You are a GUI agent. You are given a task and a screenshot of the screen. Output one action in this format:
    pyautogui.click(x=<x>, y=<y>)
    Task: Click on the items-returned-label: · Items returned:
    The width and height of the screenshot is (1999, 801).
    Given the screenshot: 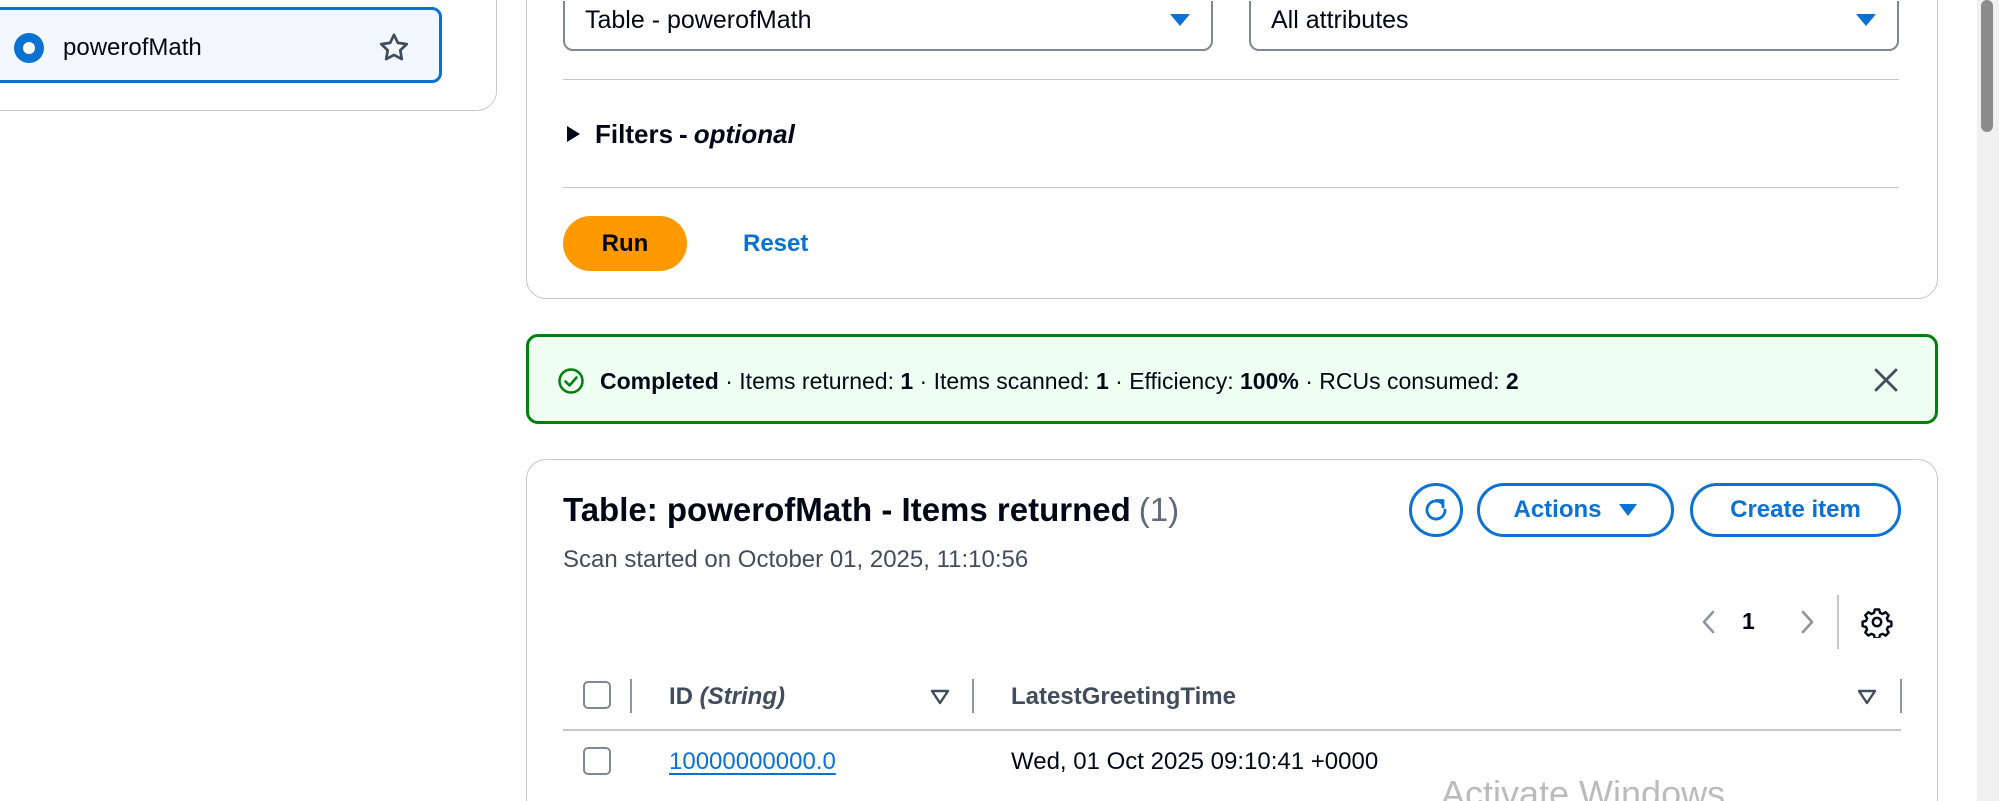 What is the action you would take?
    pyautogui.click(x=809, y=381)
    